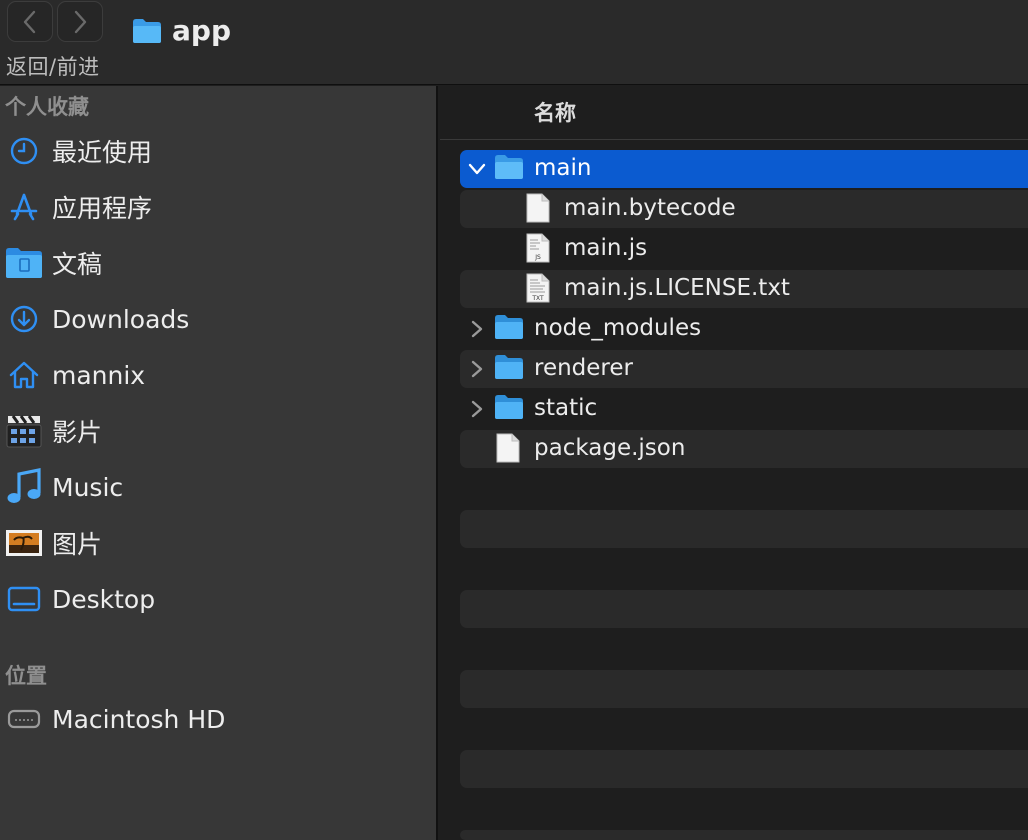  Describe the element at coordinates (24, 719) in the screenshot. I see `hard-drive-icon` at that location.